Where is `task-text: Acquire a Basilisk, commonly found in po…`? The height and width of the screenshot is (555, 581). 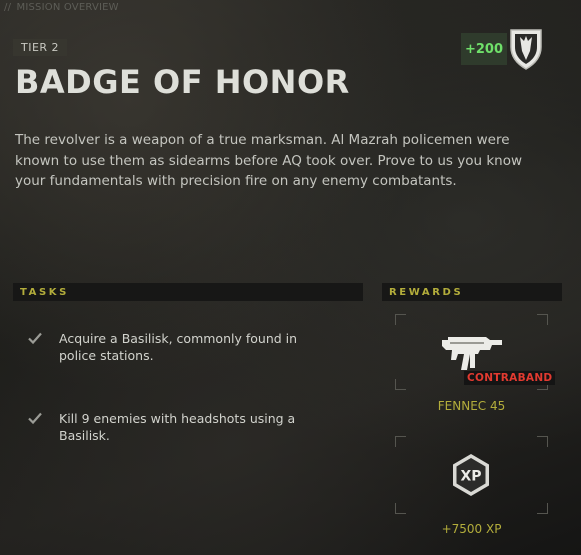 task-text: Acquire a Basilisk, commonly found in po… is located at coordinates (178, 347).